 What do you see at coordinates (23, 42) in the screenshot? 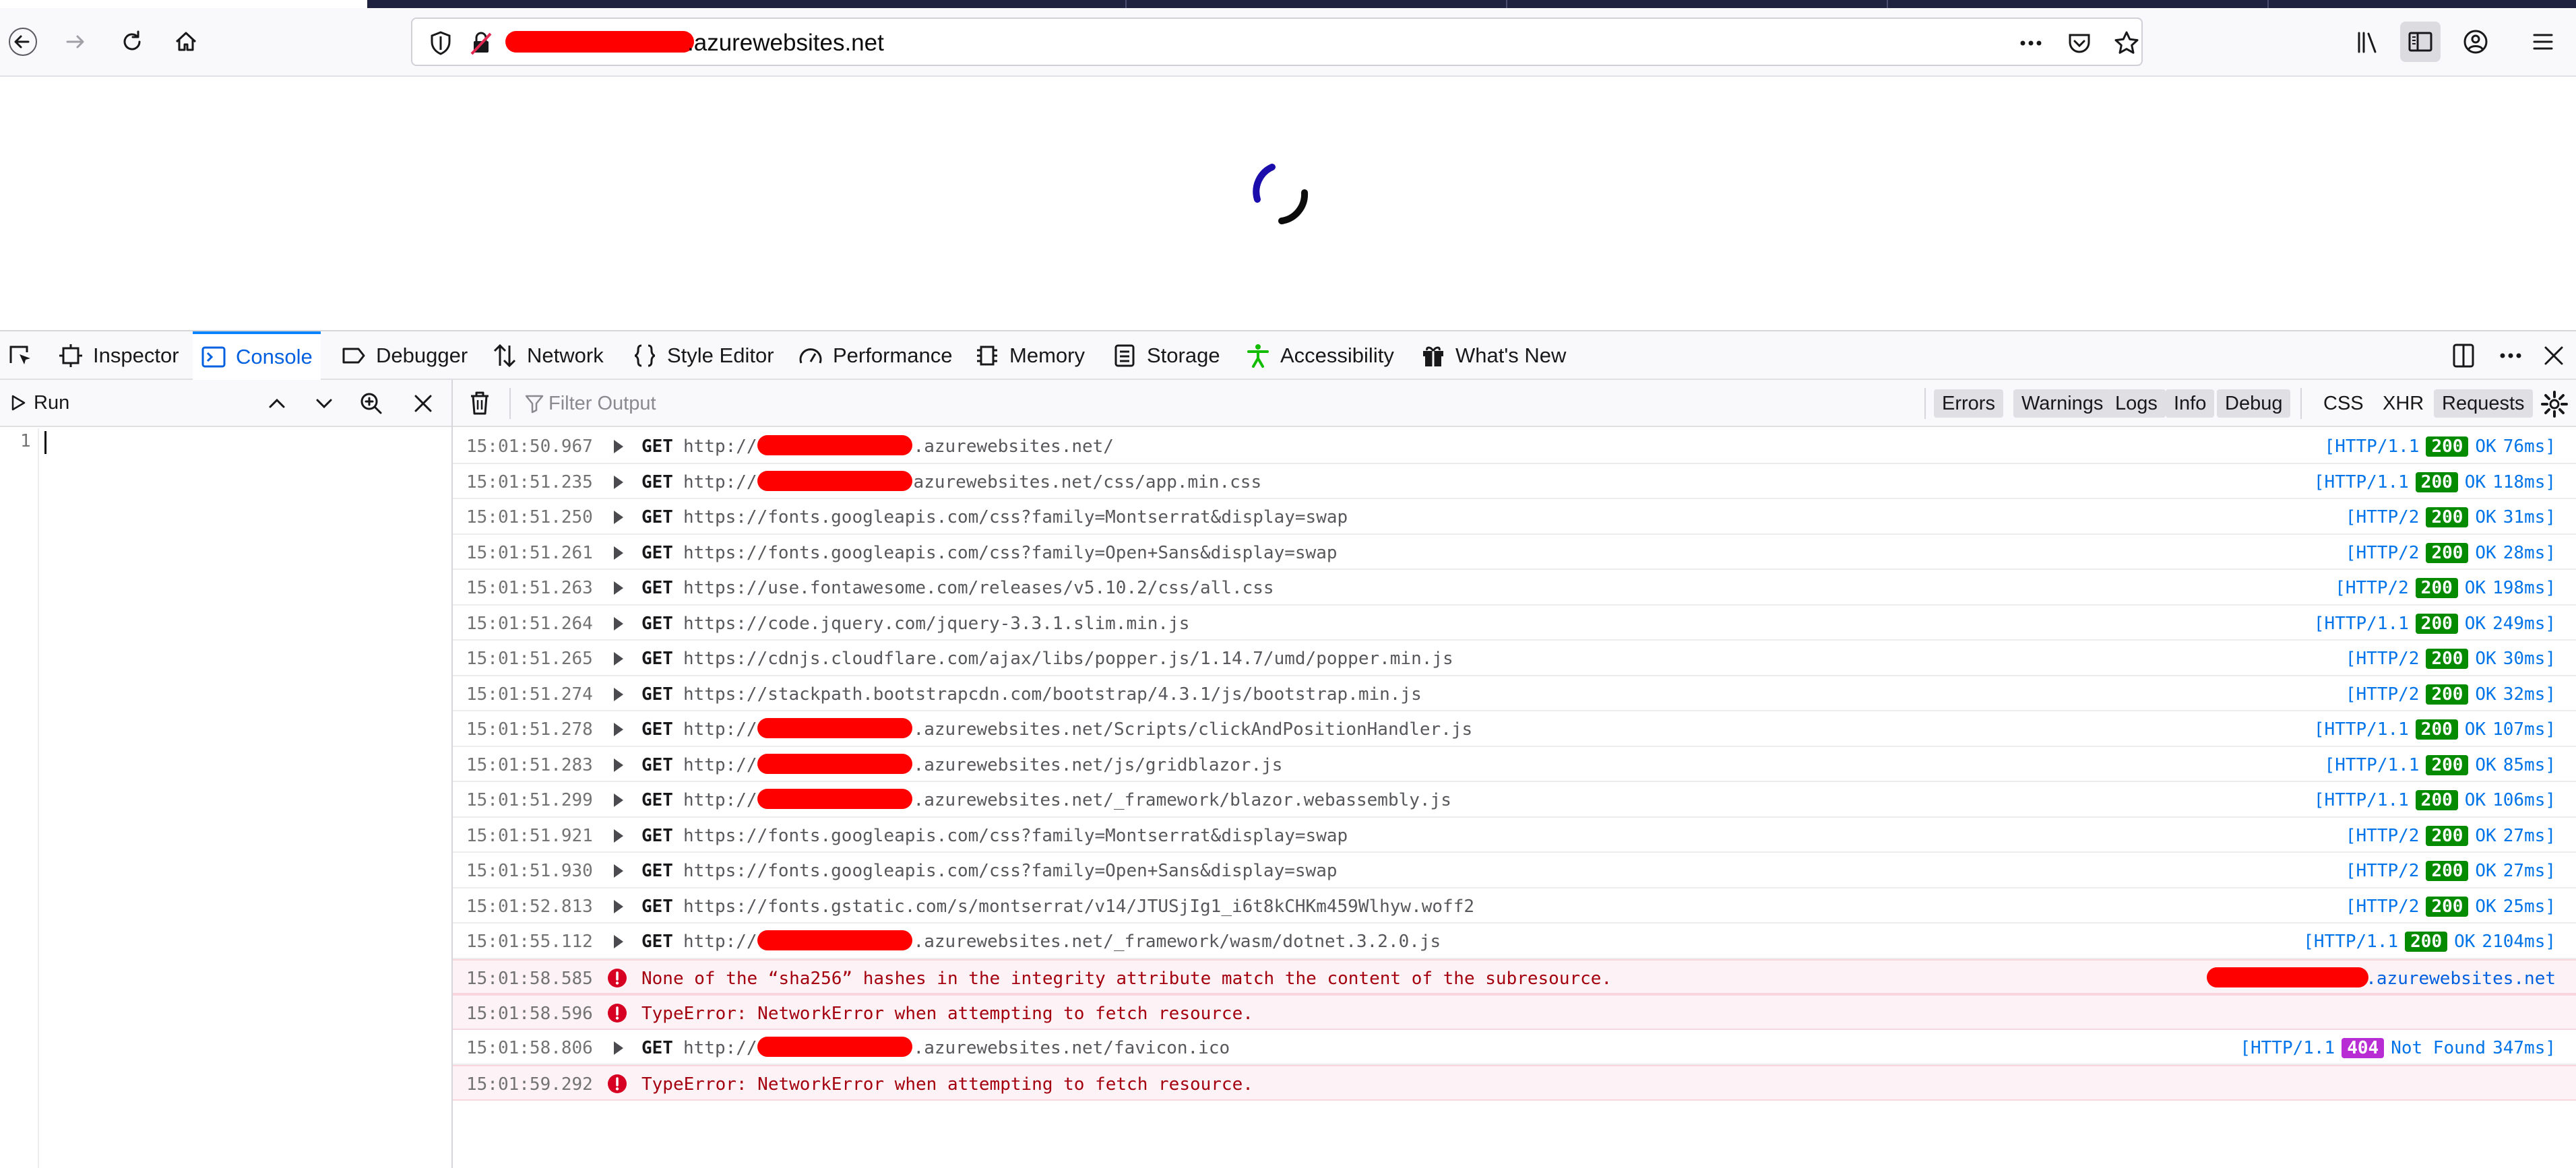
I see `back-button` at bounding box center [23, 42].